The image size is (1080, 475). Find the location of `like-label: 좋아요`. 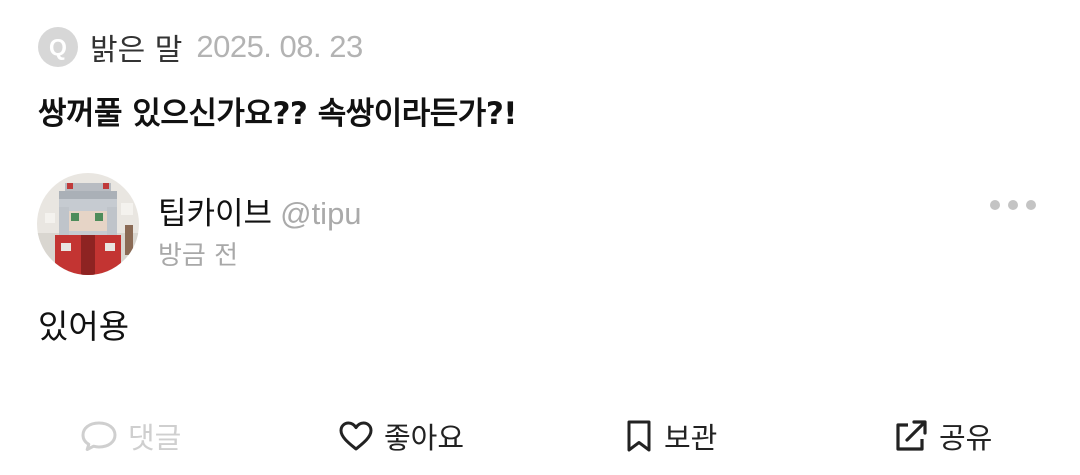

like-label: 좋아요 is located at coordinates (424, 438).